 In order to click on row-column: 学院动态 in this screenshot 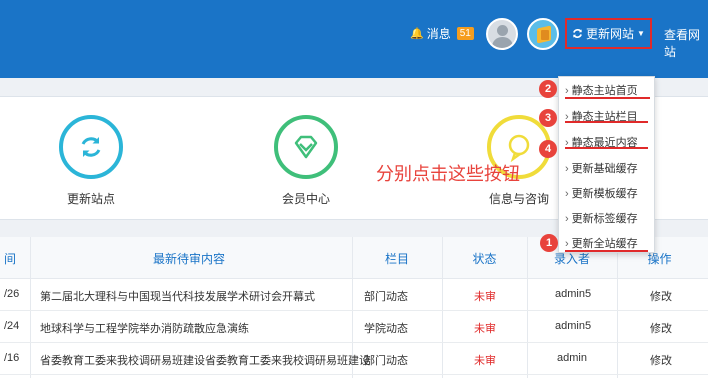, I will do `click(386, 329)`.